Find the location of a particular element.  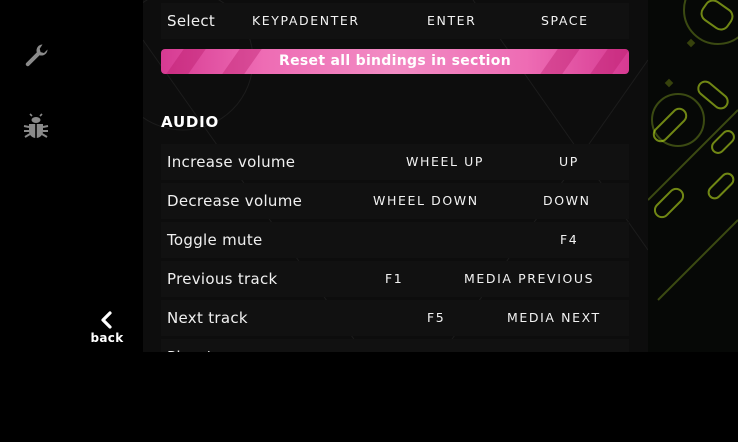

binding-key-primary: F1 is located at coordinates (394, 279).